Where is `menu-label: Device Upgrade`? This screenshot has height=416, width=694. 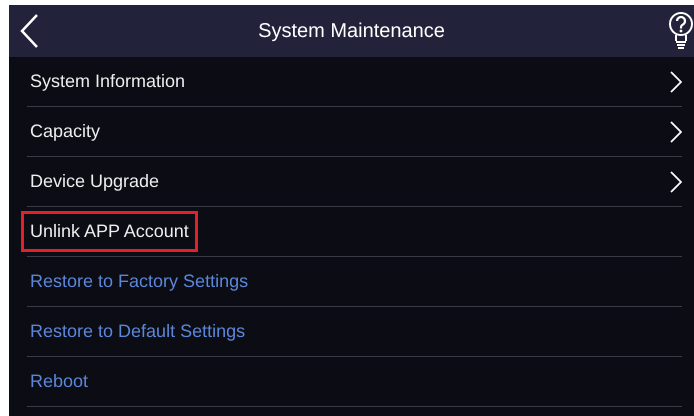
menu-label: Device Upgrade is located at coordinates (94, 181).